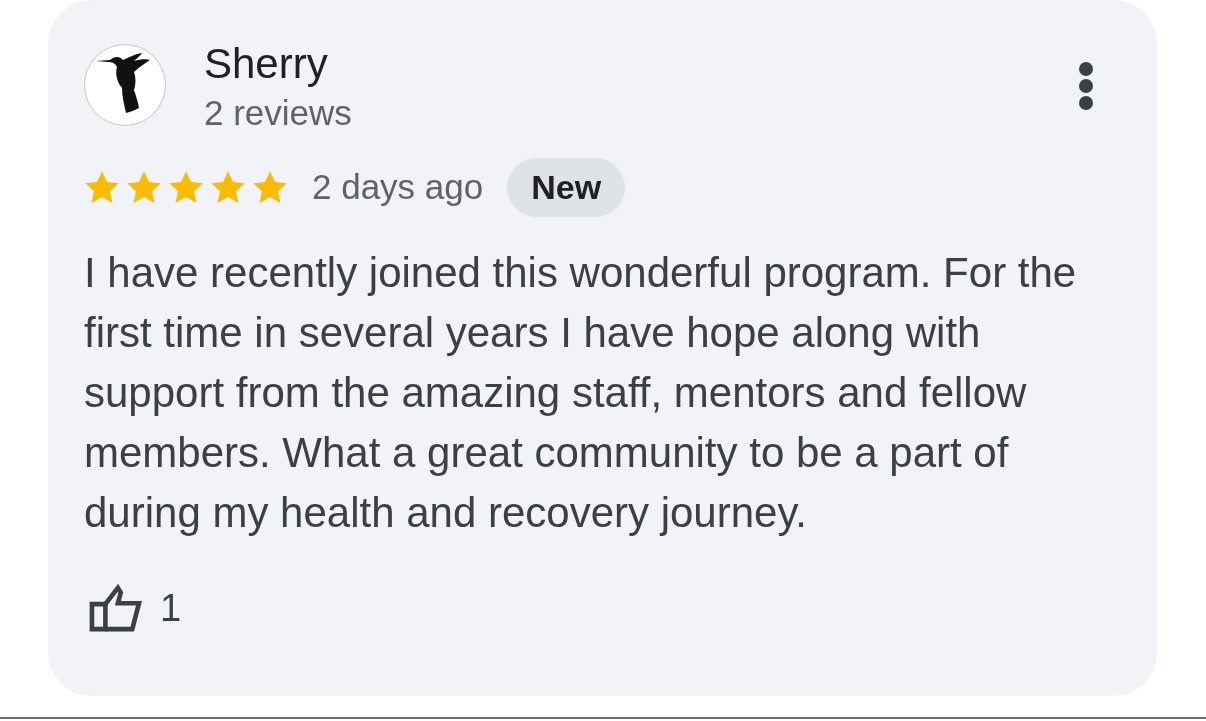  Describe the element at coordinates (278, 113) in the screenshot. I see `review-count: 2 reviews` at that location.